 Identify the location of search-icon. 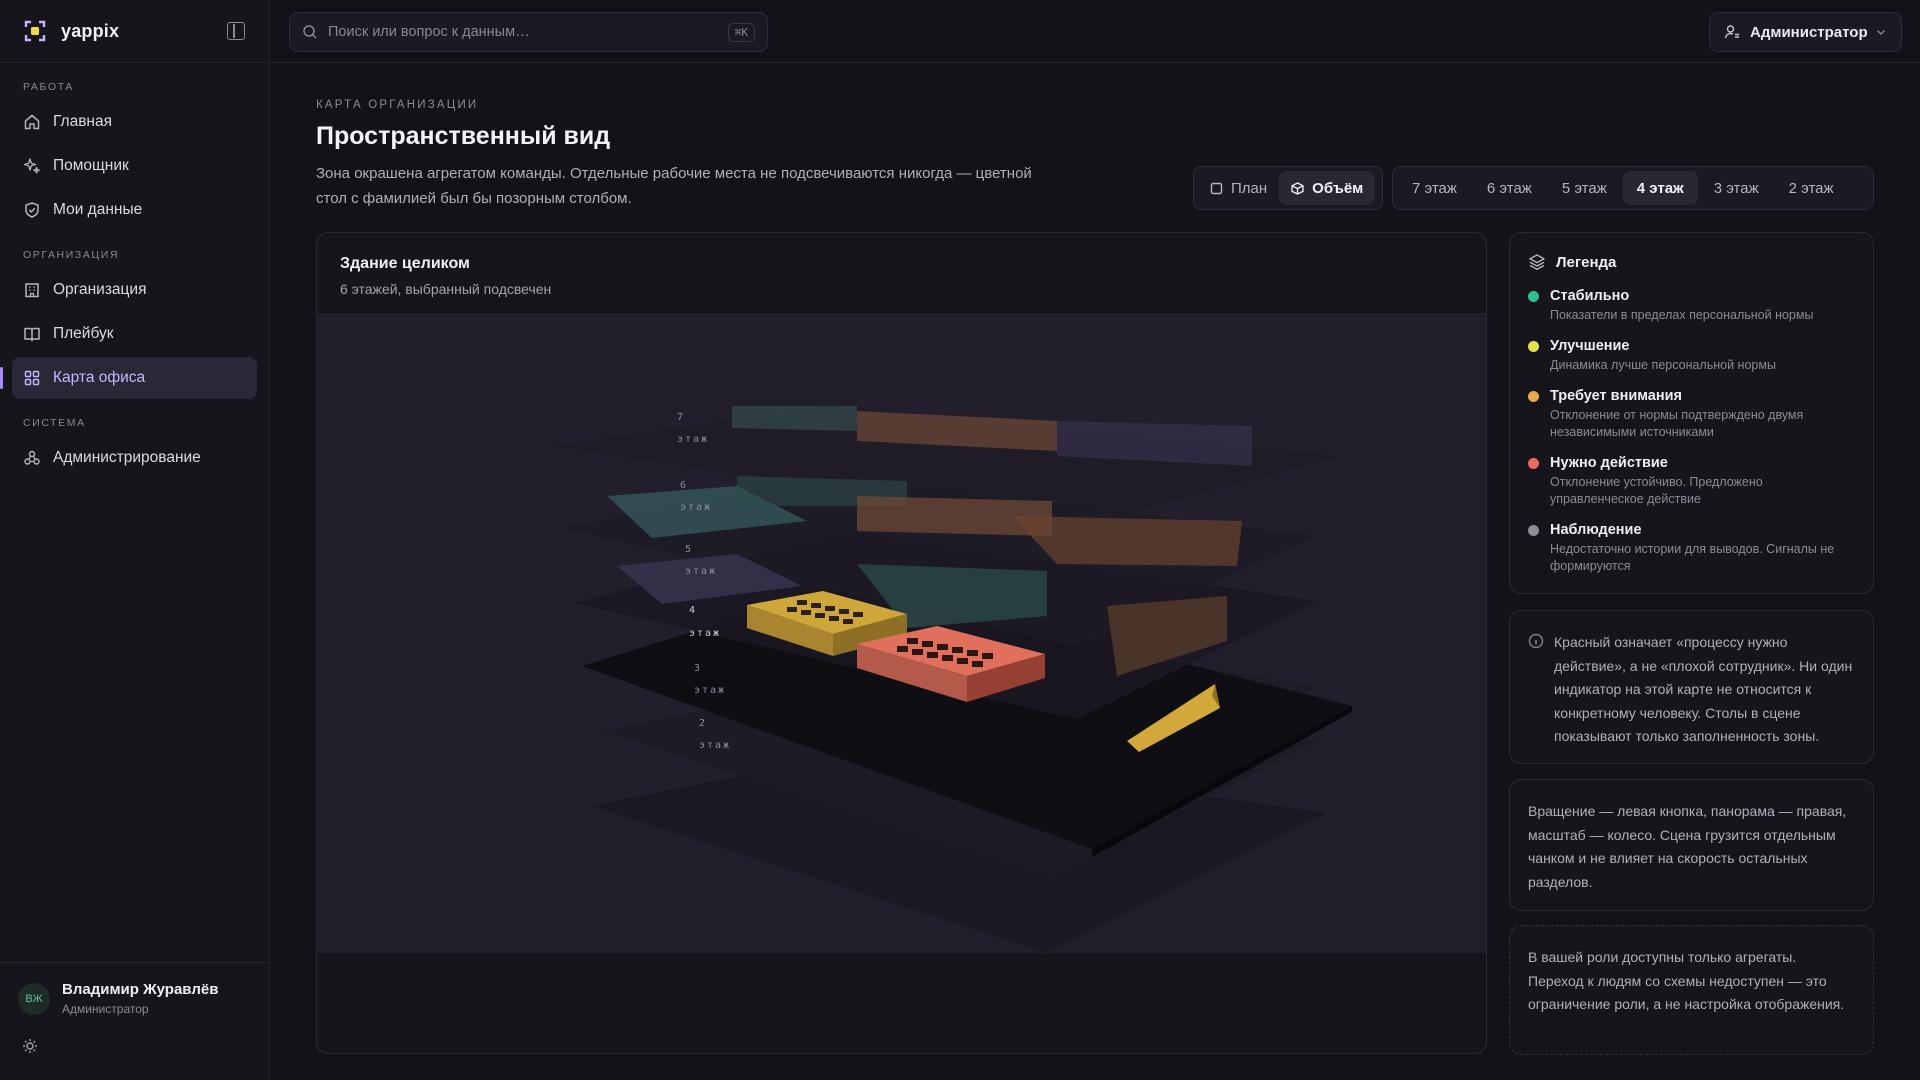
(310, 32).